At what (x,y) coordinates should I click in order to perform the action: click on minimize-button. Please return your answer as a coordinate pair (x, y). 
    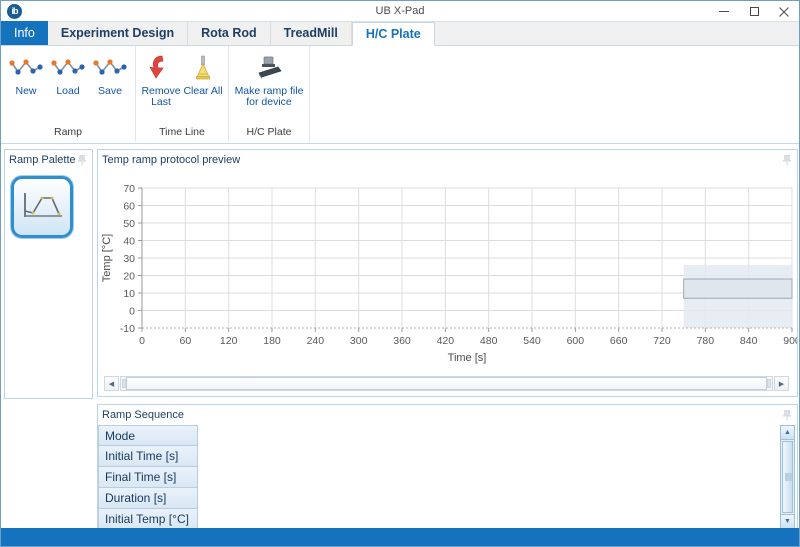
    Looking at the image, I should click on (724, 11).